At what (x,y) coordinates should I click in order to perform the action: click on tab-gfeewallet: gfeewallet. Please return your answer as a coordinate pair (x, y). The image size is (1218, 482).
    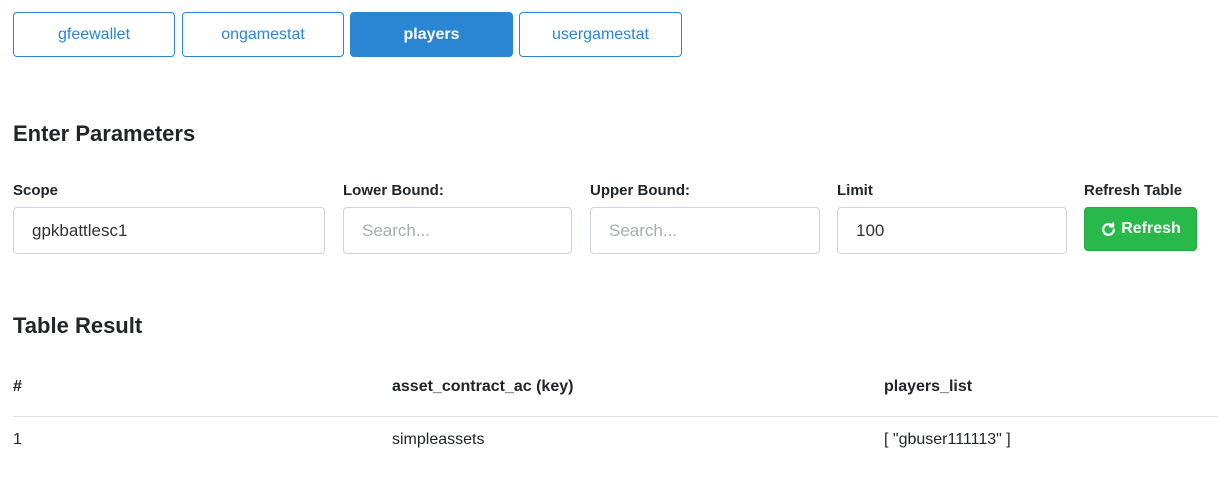
    Looking at the image, I should click on (94, 34).